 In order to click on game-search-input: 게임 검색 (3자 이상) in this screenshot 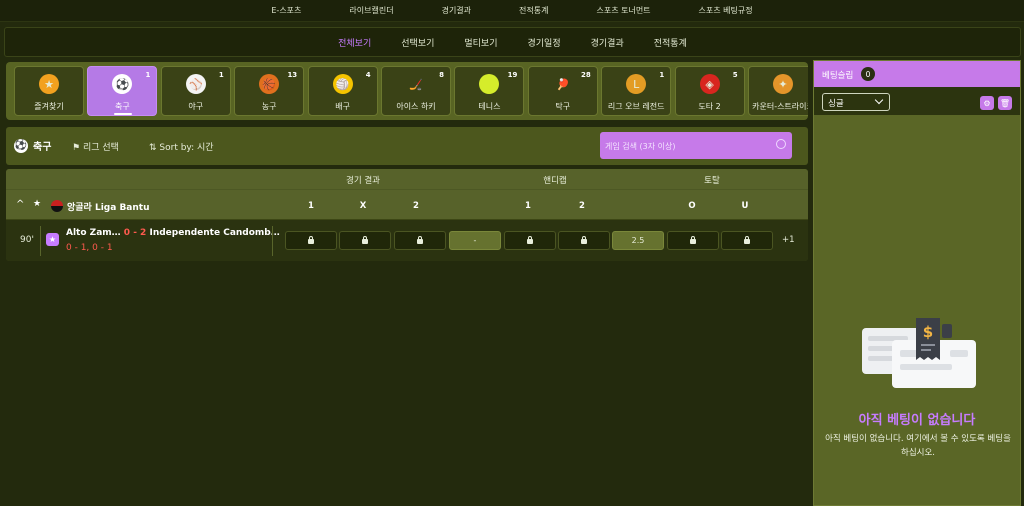, I will do `click(696, 145)`.